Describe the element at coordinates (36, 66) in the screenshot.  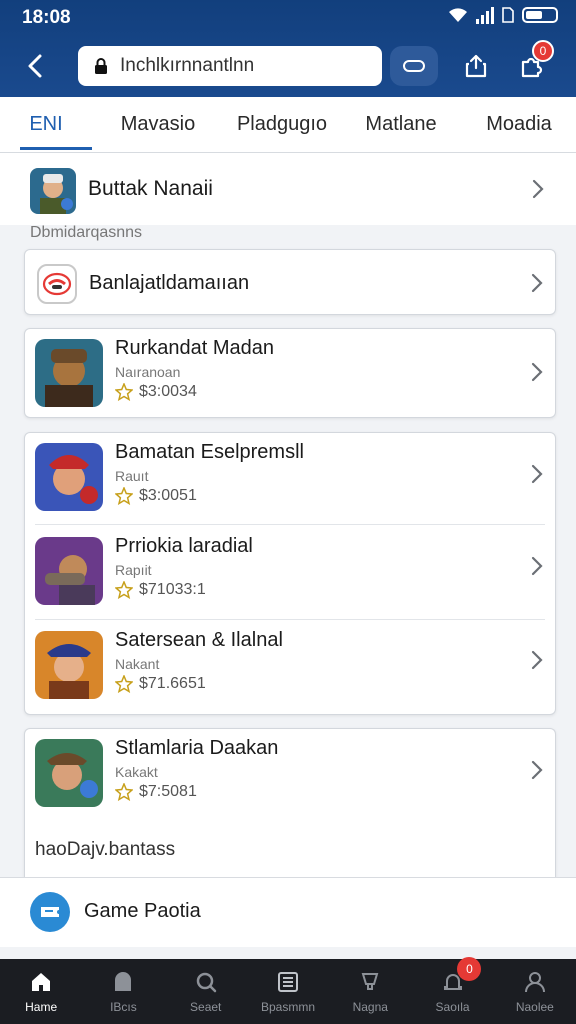
I see `back-icon` at that location.